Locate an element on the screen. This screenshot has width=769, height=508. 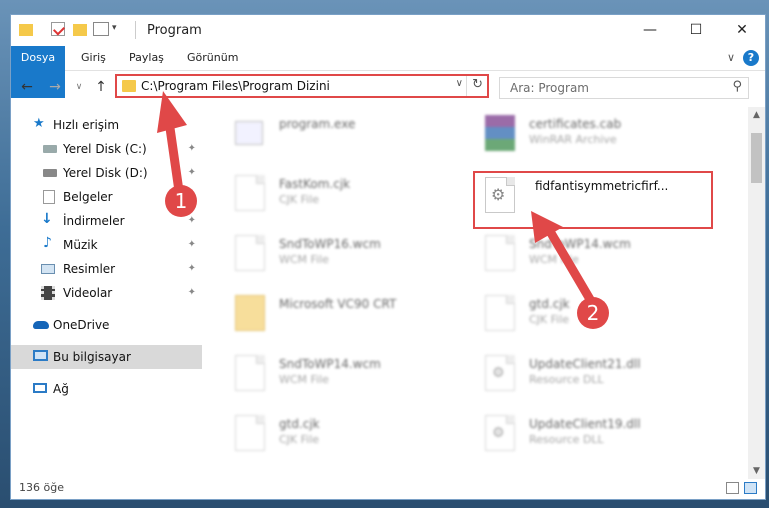
callout-1: 1 is located at coordinates (181, 201).